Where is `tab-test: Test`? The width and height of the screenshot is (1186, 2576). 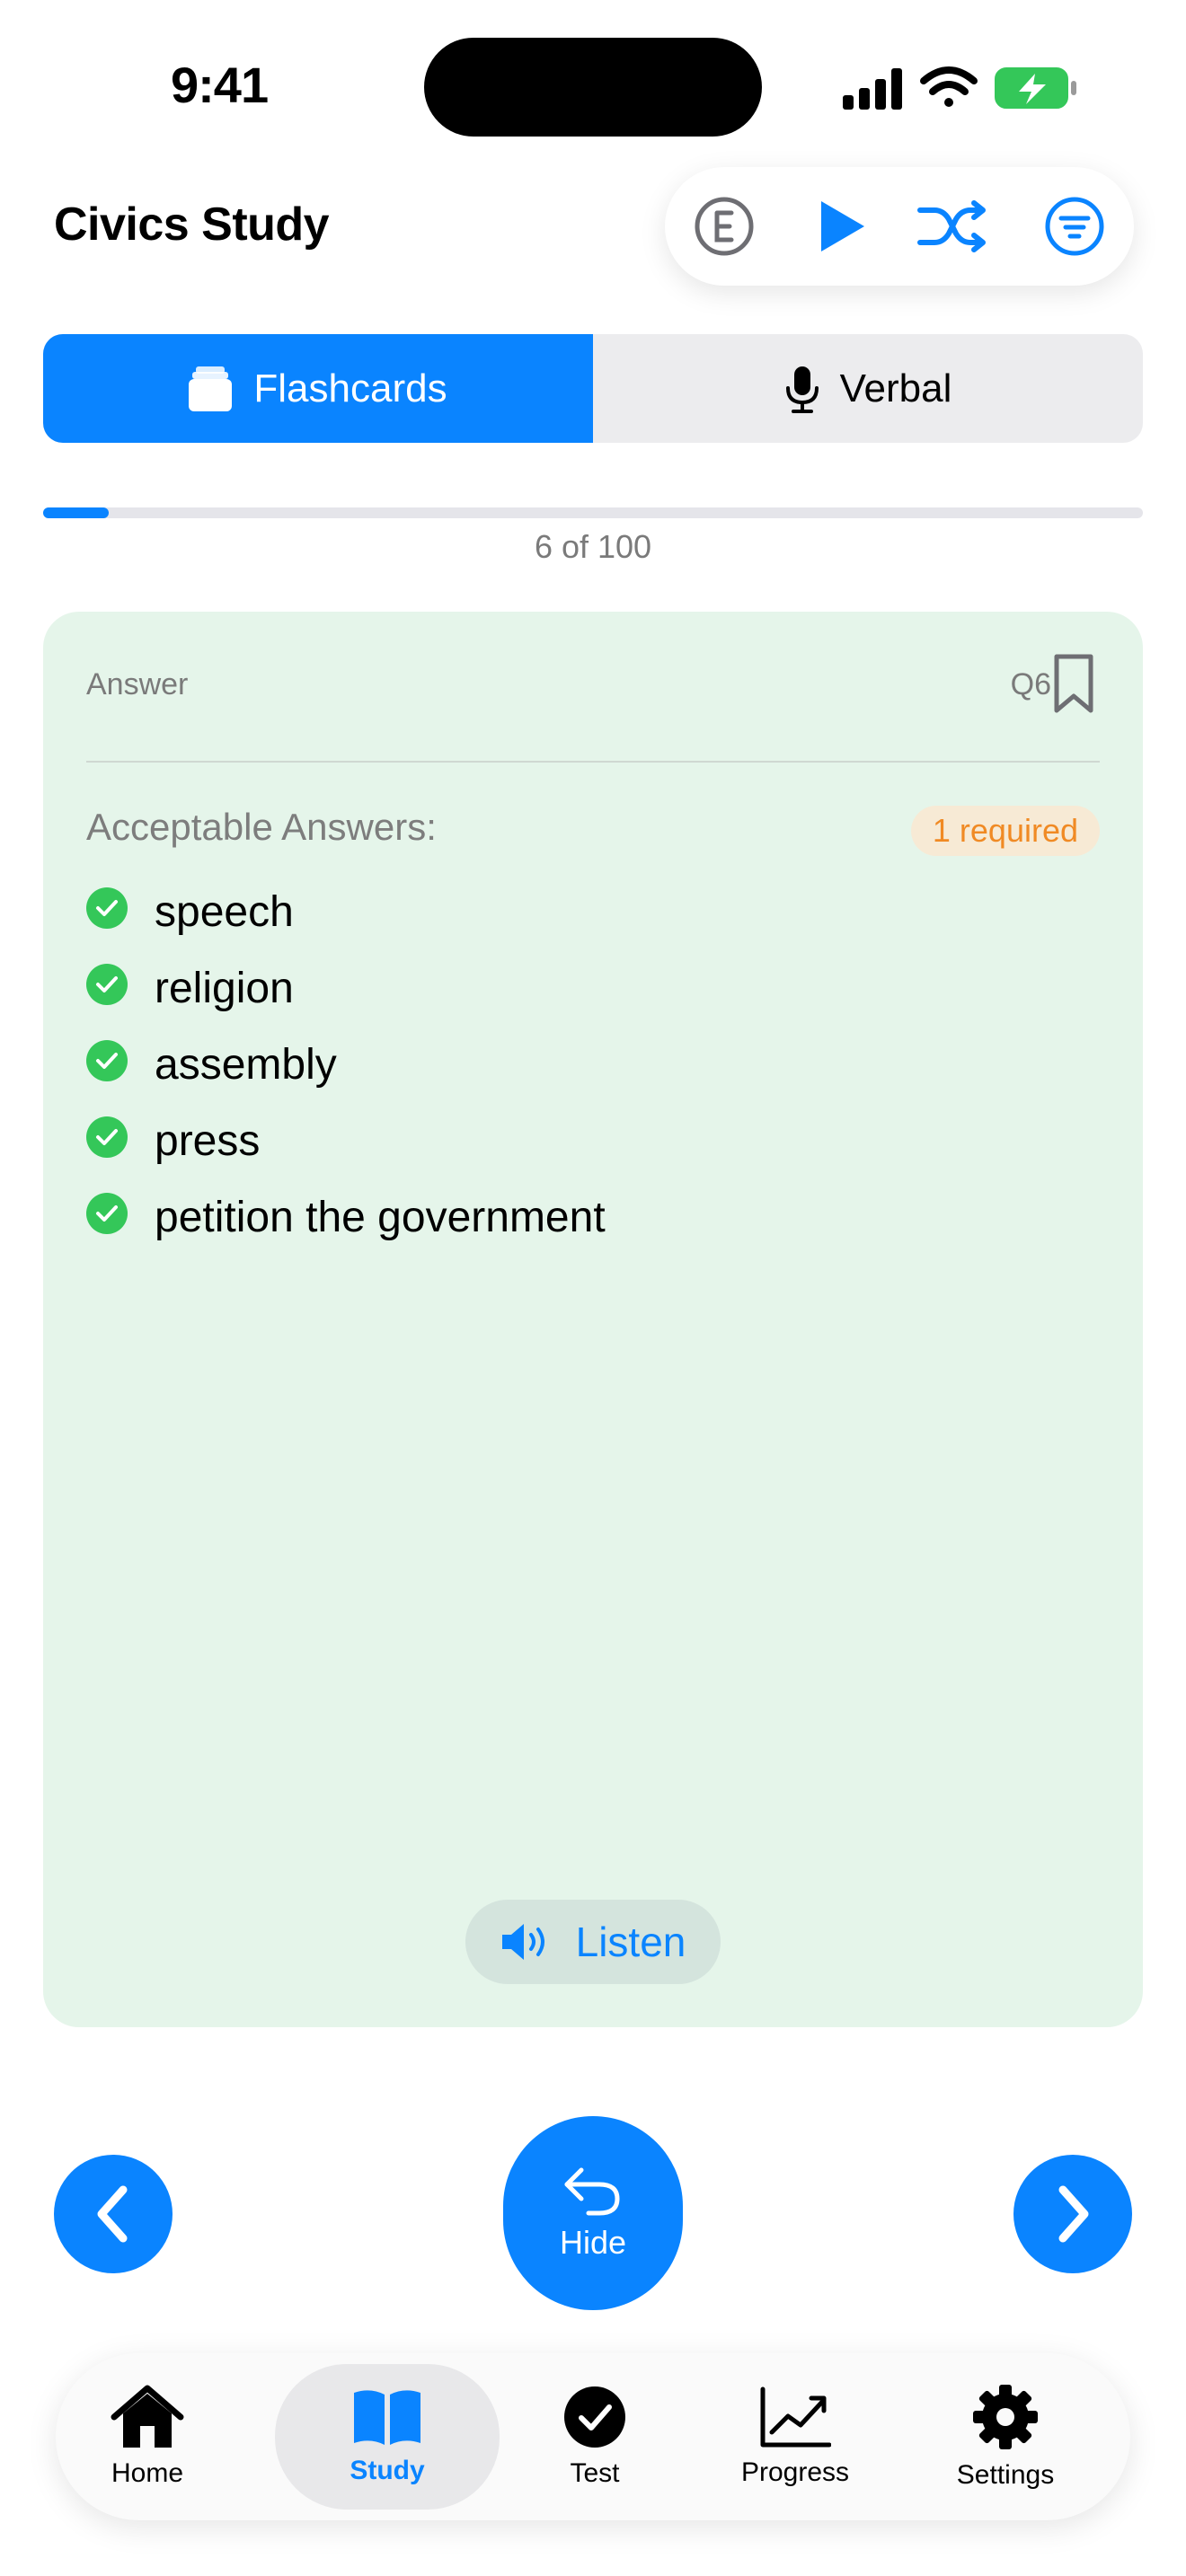
tab-test: Test is located at coordinates (595, 2437).